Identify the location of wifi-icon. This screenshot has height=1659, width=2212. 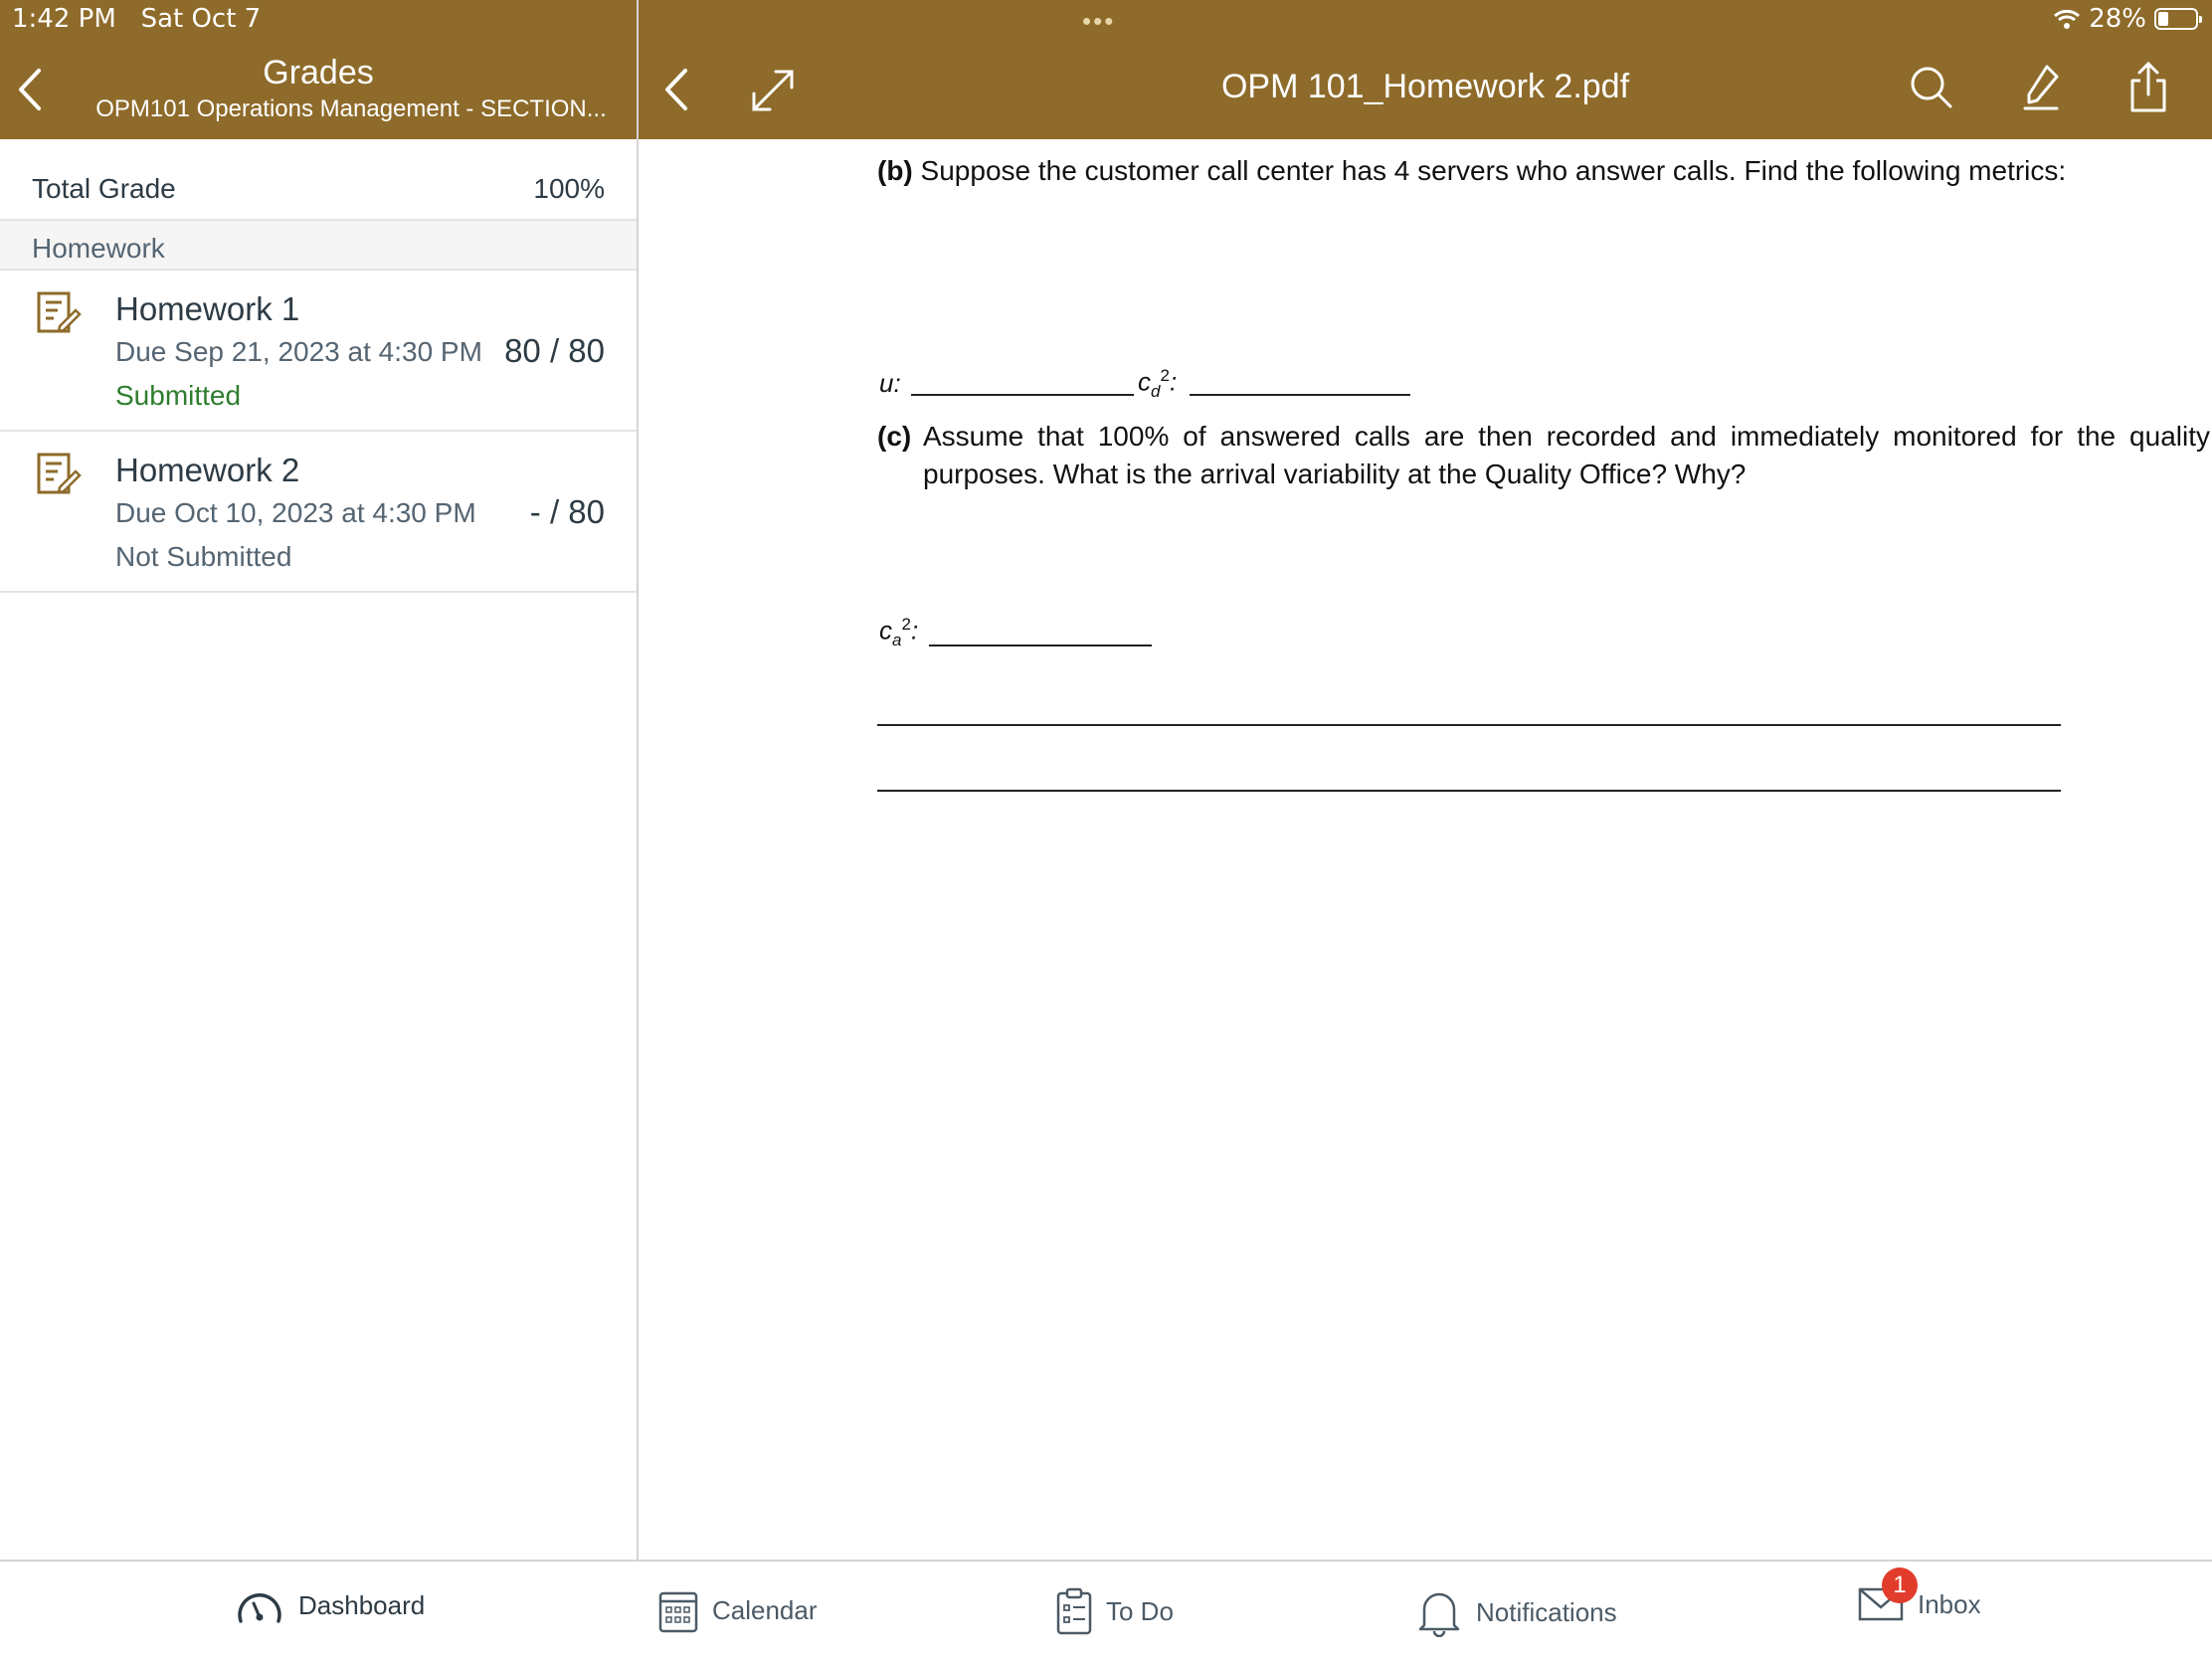
(2067, 19).